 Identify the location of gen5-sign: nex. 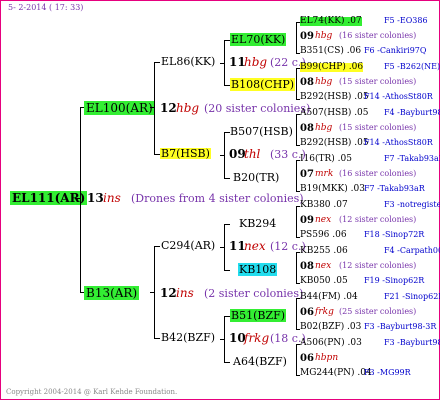
(323, 266).